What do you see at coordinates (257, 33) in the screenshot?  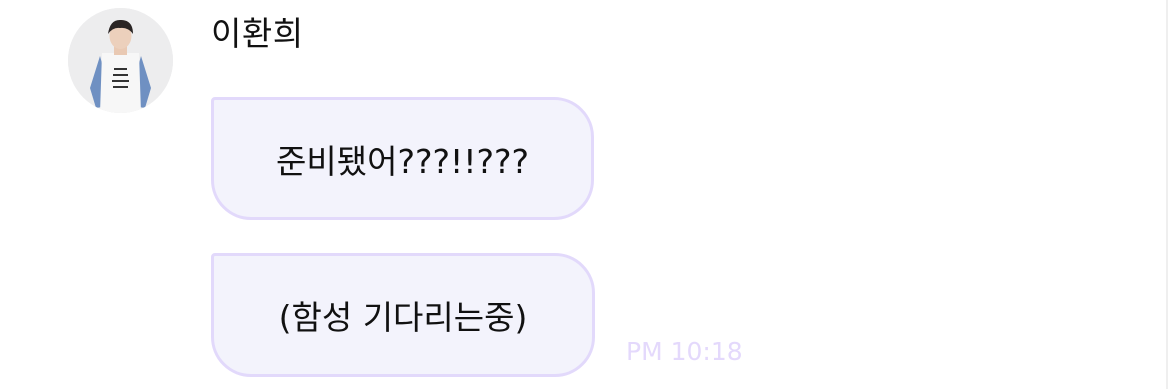 I see `sender-name: 이환희` at bounding box center [257, 33].